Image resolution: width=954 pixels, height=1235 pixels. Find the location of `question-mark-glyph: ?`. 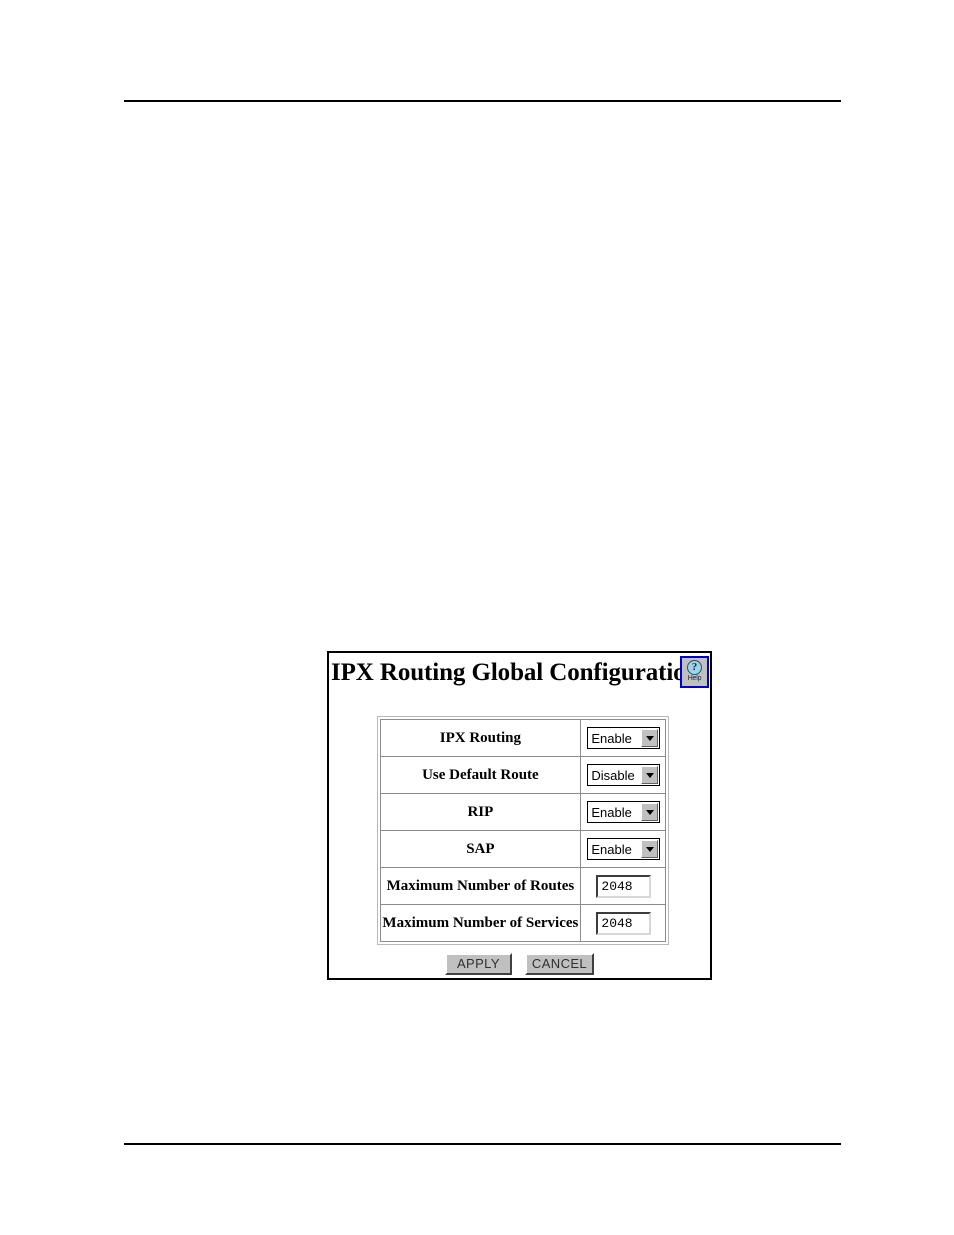

question-mark-glyph: ? is located at coordinates (694, 667).